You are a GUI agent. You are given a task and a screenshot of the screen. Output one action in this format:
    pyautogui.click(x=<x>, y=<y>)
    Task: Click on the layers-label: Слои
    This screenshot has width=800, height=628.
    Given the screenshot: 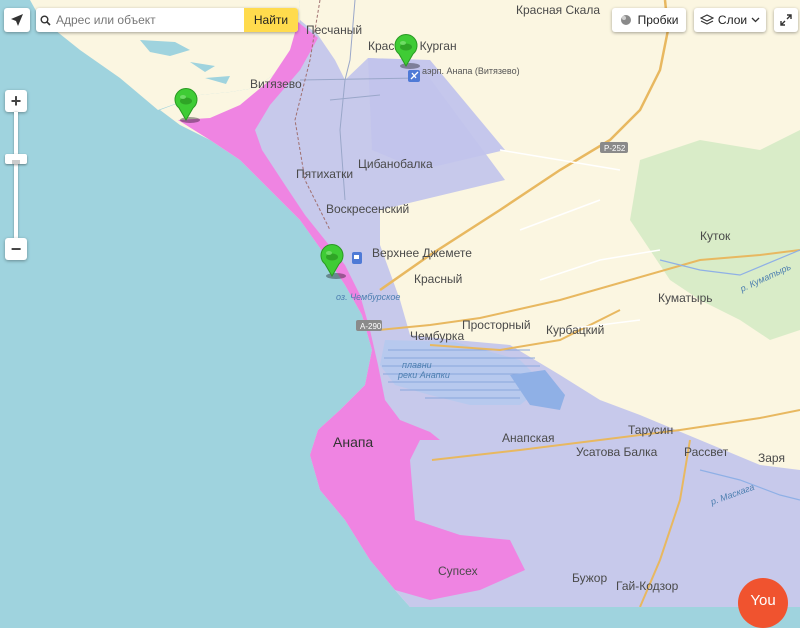 What is the action you would take?
    pyautogui.click(x=732, y=20)
    